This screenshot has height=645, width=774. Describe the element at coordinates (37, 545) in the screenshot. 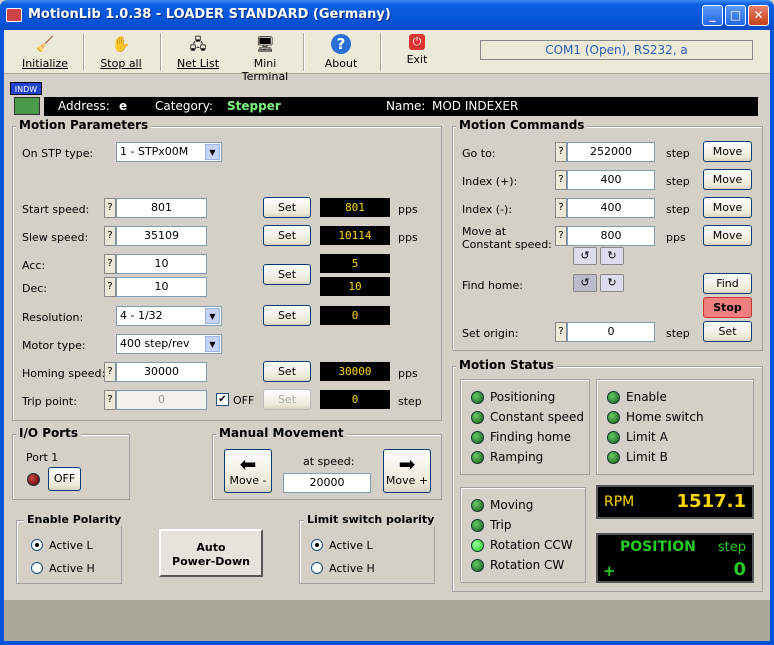

I see `active-l-radio` at that location.